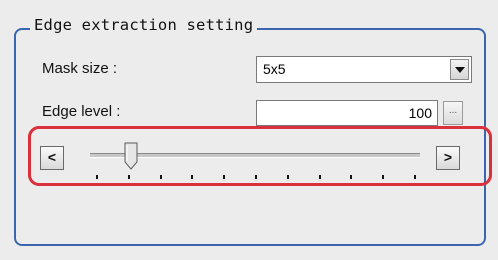 Image resolution: width=498 pixels, height=260 pixels. Describe the element at coordinates (131, 156) in the screenshot. I see `slider-thumb-icon` at that location.